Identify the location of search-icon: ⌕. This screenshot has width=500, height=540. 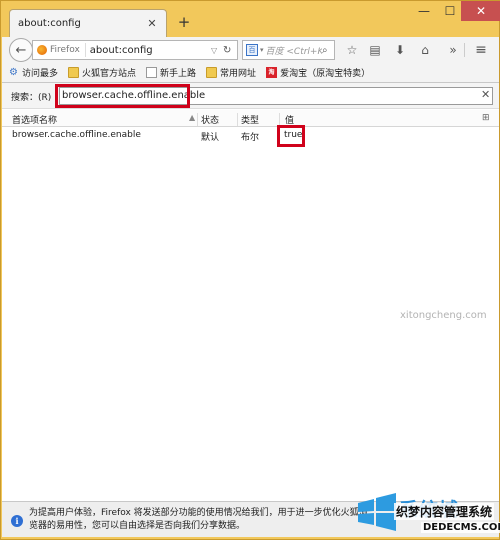
(328, 50).